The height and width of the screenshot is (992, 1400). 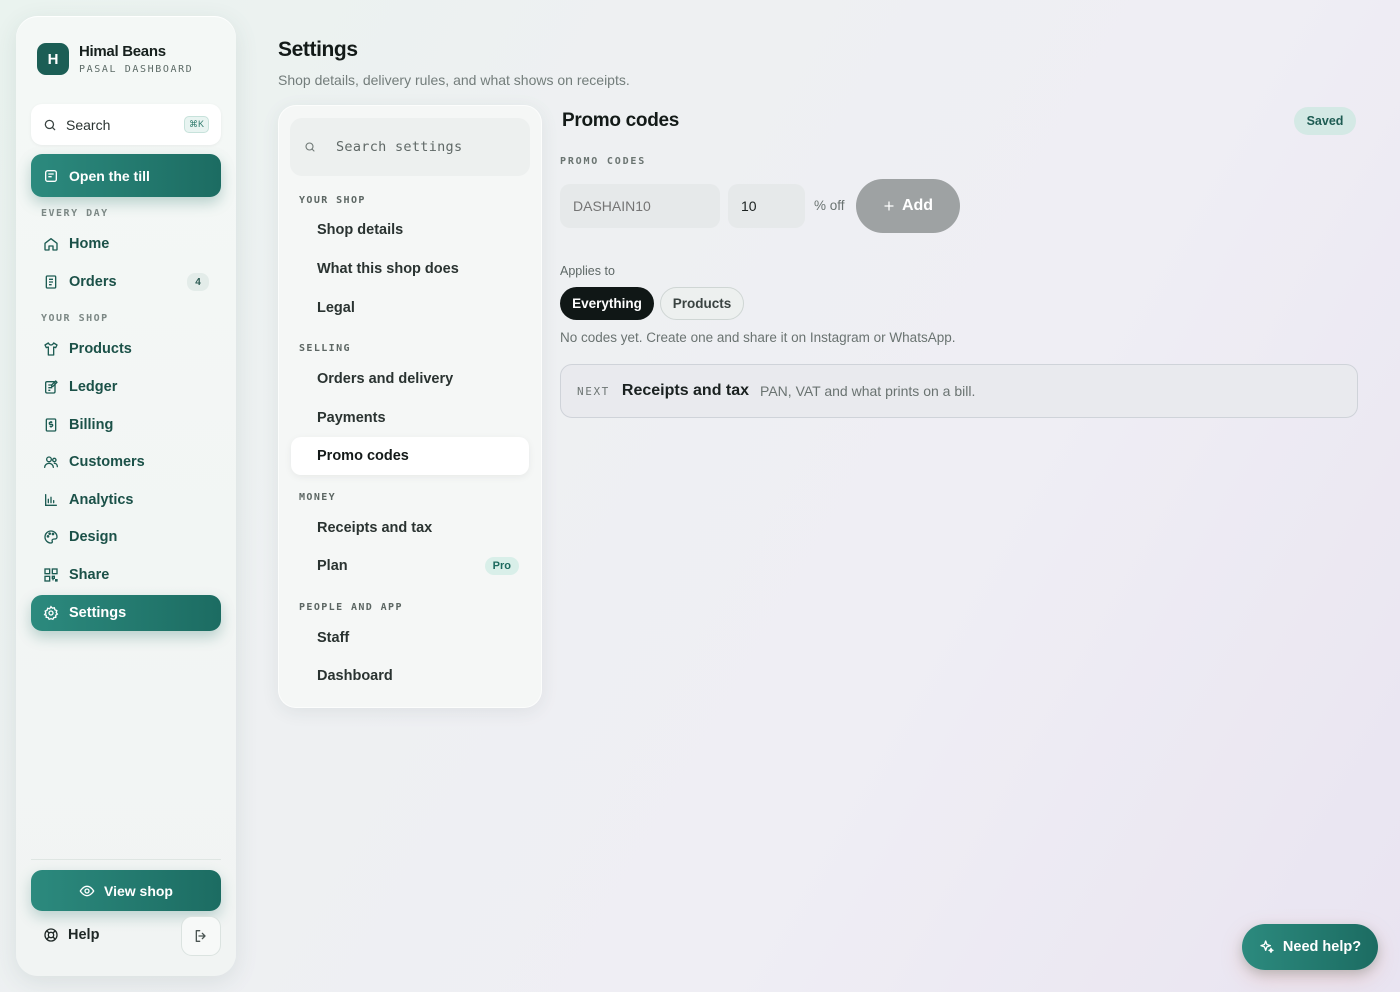 I want to click on settings-search-placeholder: Search settings, so click(x=399, y=147).